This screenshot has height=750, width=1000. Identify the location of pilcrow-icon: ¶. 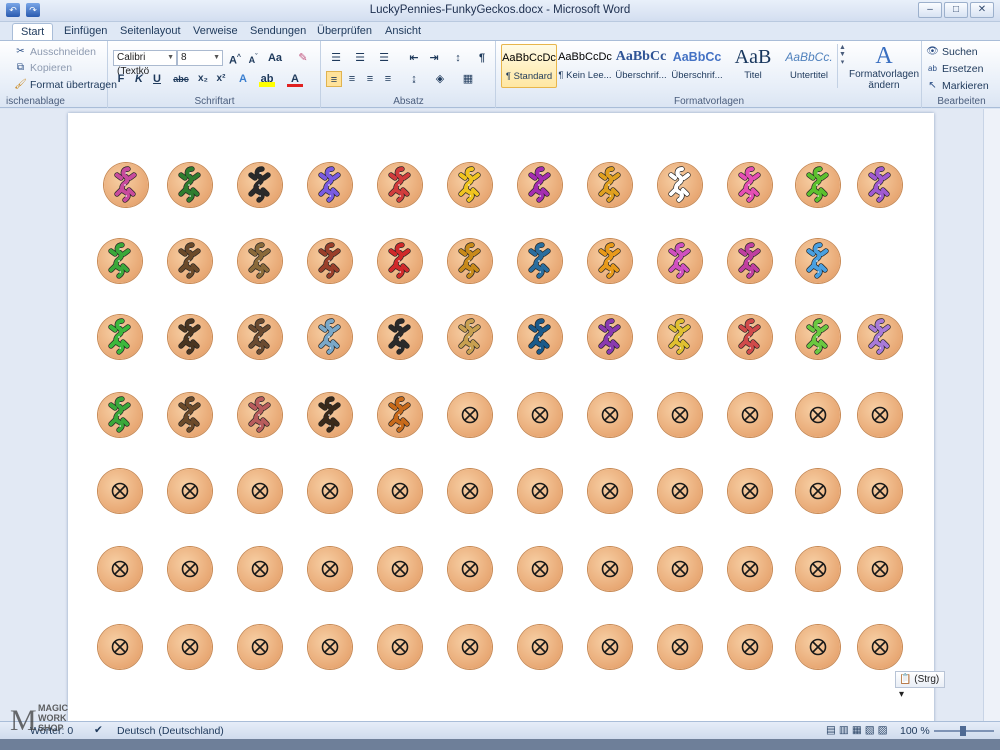
(482, 58).